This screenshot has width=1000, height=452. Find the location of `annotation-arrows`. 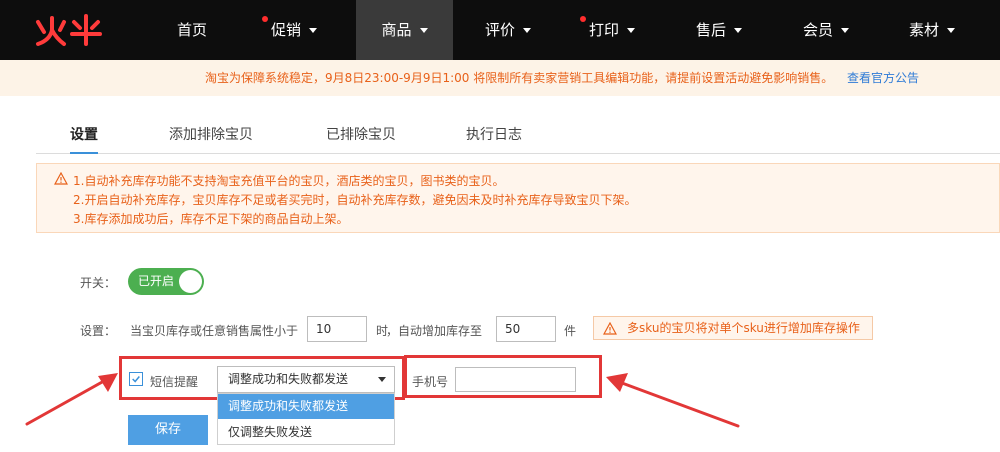

annotation-arrows is located at coordinates (382, 400).